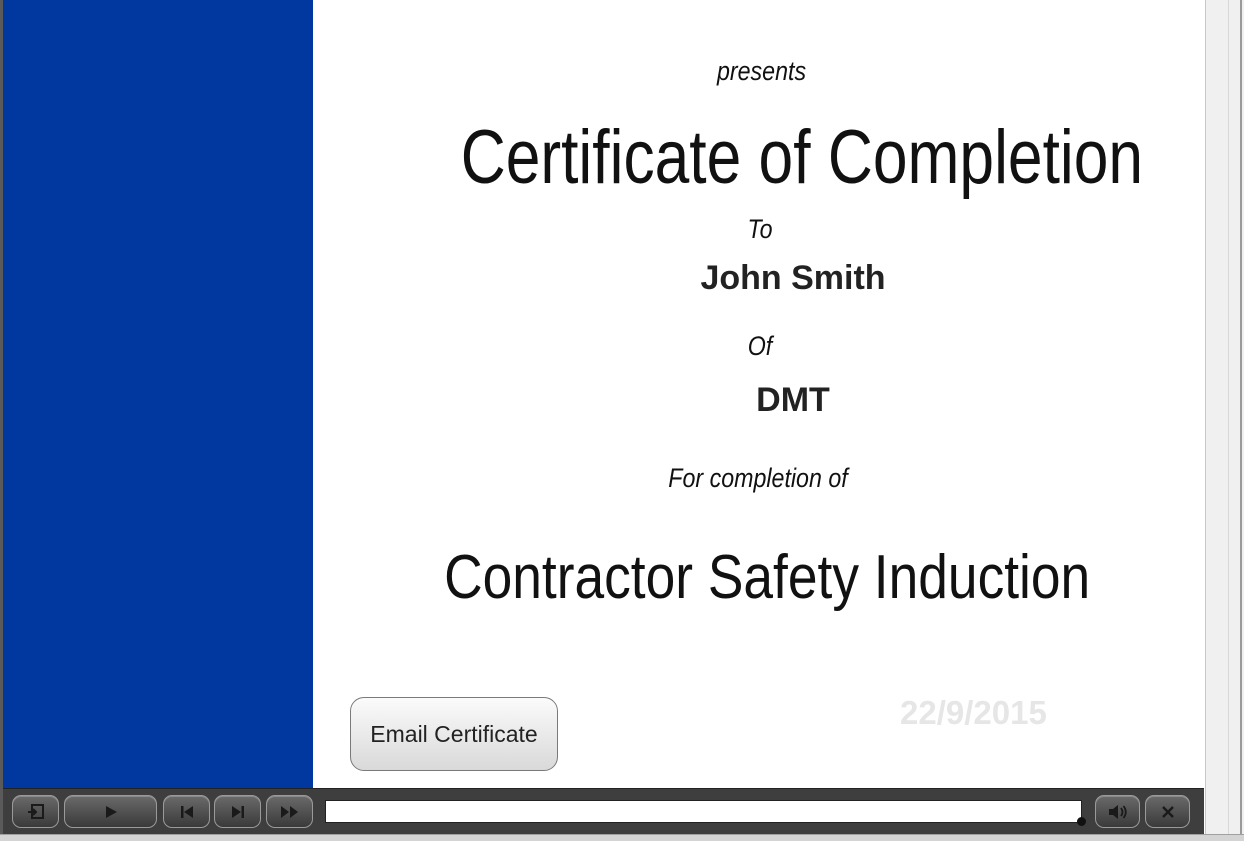 This screenshot has width=1244, height=841. I want to click on fast-forward-icon, so click(289, 811).